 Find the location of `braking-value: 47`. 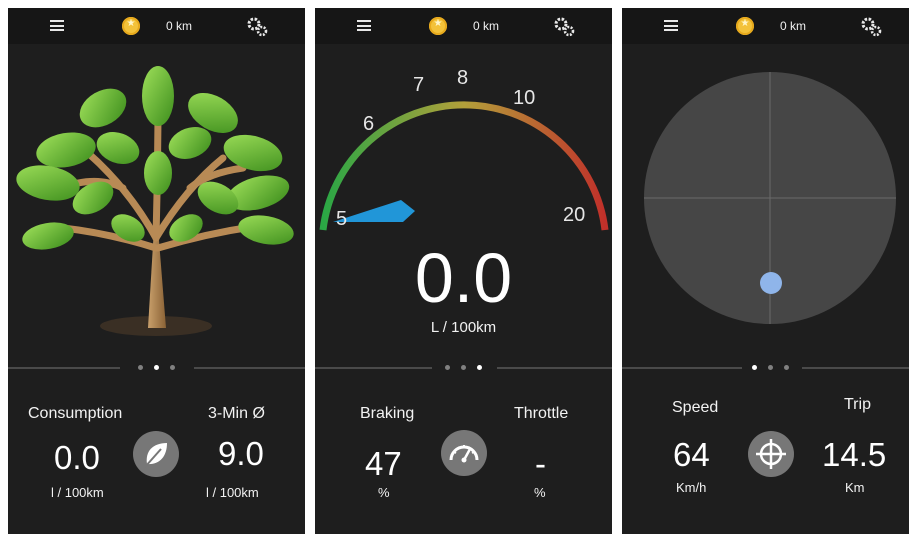

braking-value: 47 is located at coordinates (383, 463).